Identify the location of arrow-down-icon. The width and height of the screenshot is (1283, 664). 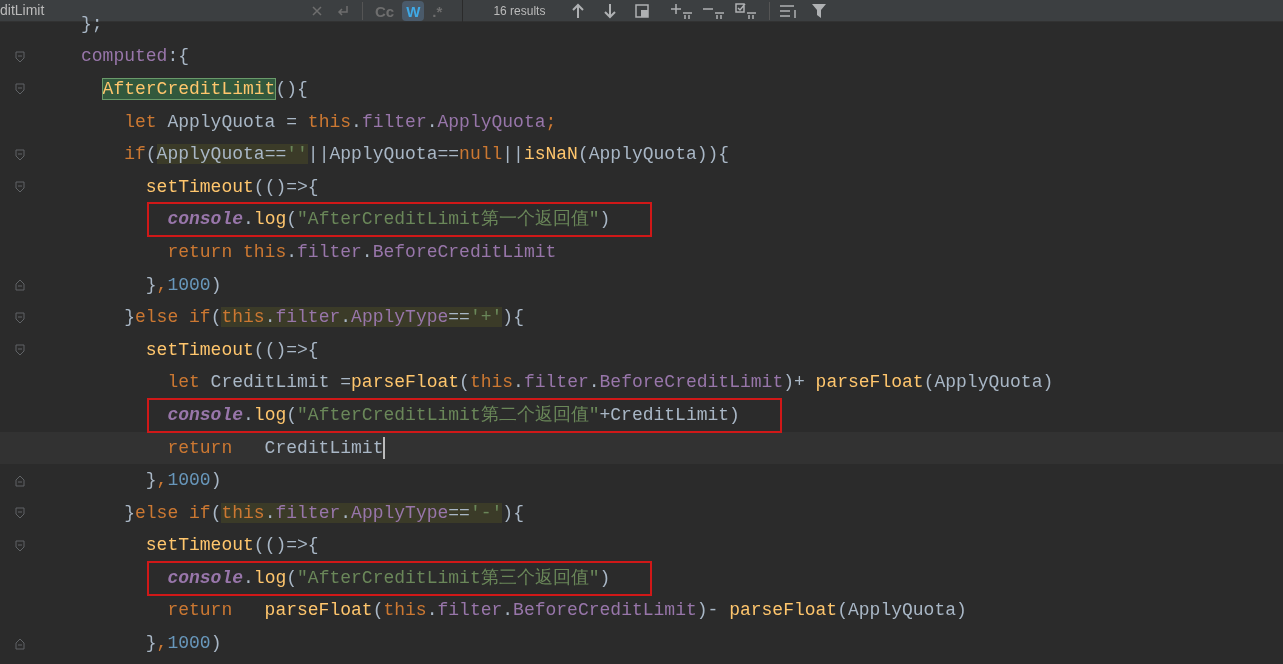
(610, 10).